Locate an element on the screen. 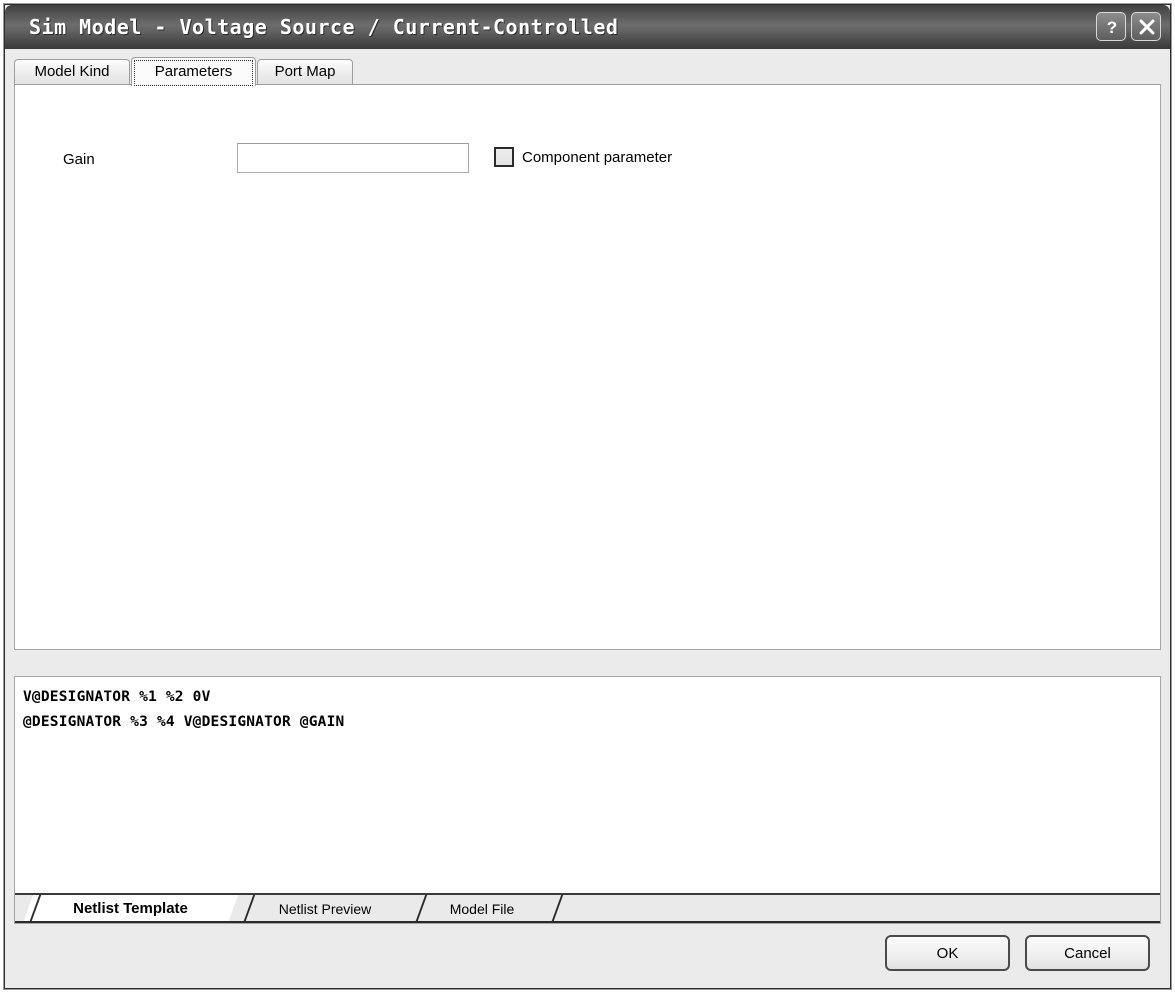  tab-bar: Model Kind Parameters Port Map is located at coordinates (587, 71).